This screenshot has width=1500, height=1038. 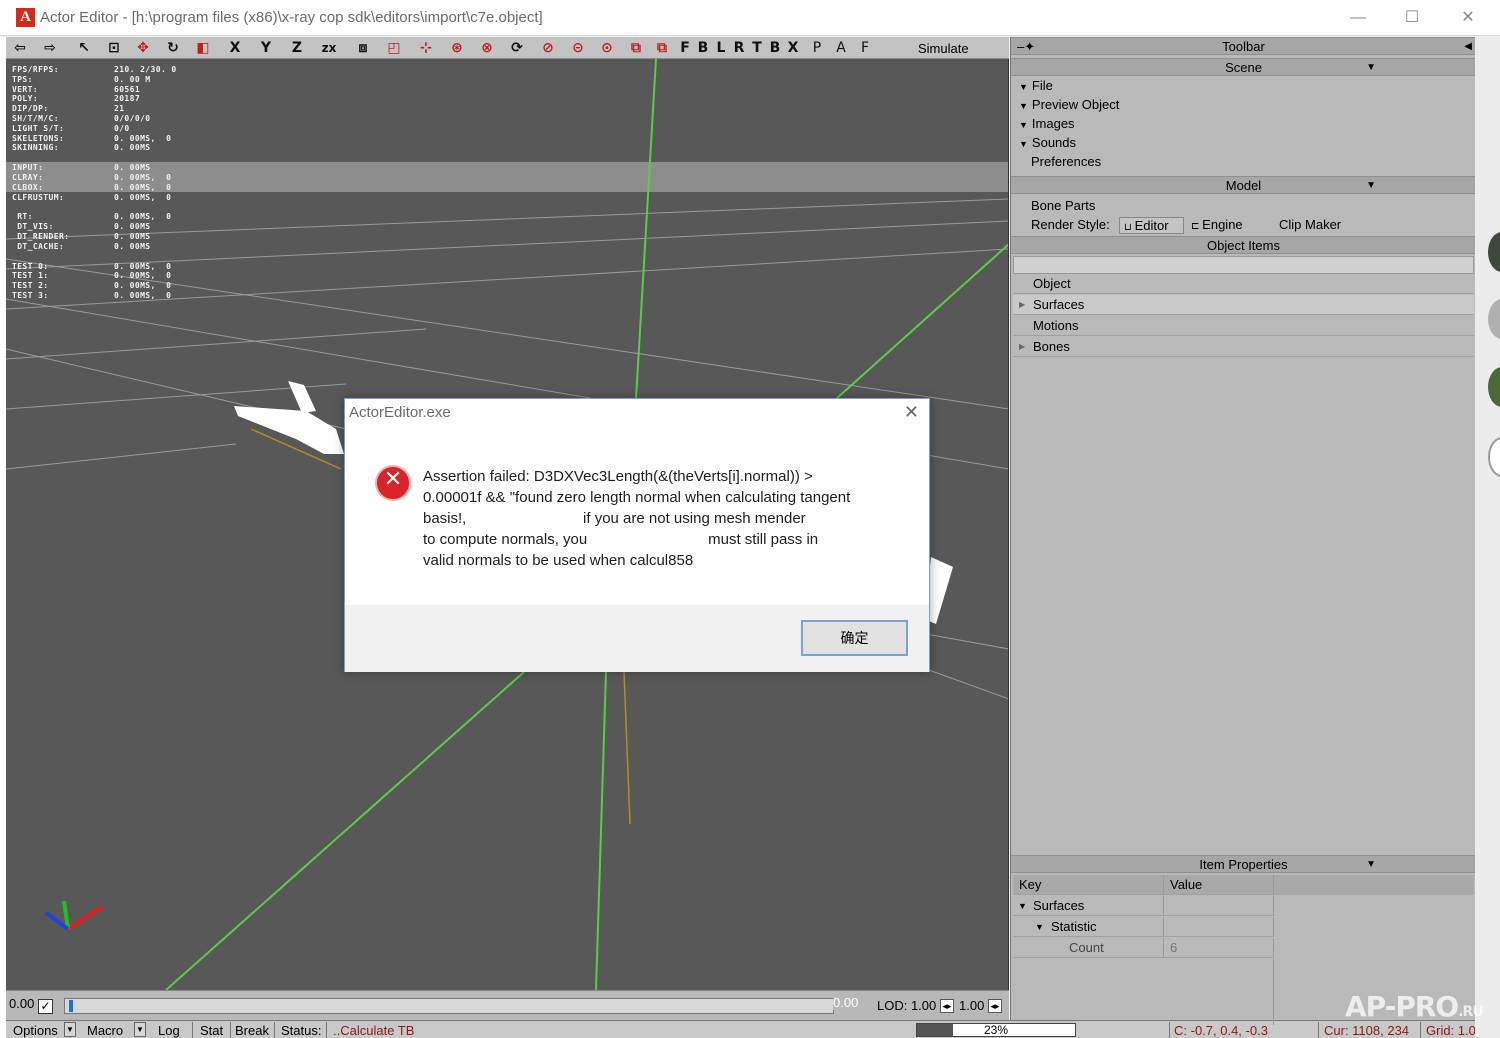 I want to click on grid-snap-icon: ◰, so click(x=394, y=48).